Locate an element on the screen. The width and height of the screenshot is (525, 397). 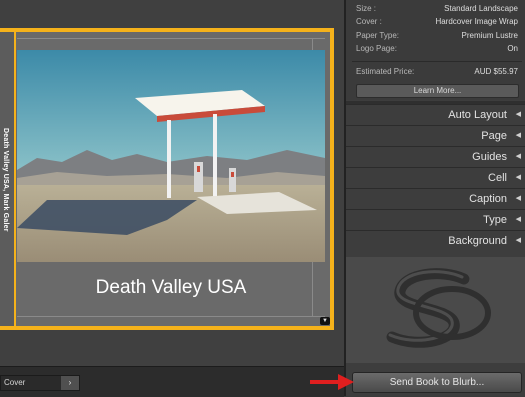
page-options-dropdown-icon: ▼ is located at coordinates (325, 321).